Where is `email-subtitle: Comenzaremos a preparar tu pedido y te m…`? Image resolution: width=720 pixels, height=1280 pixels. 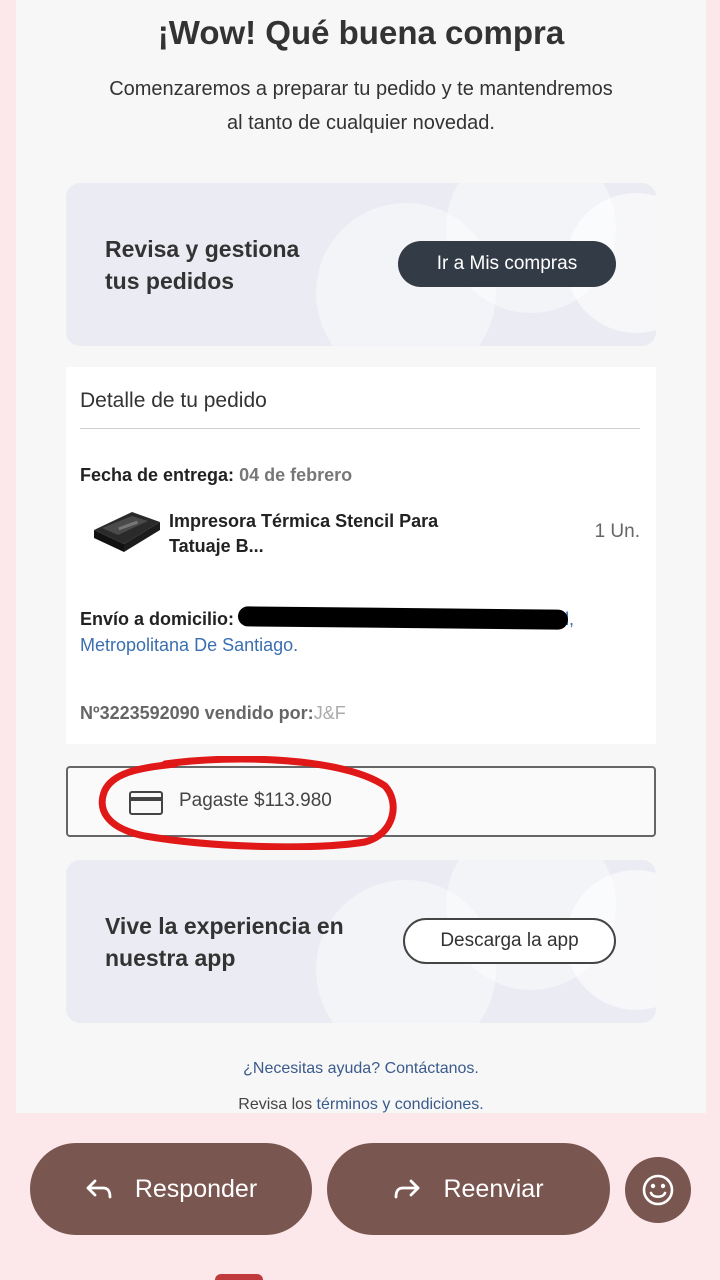
email-subtitle: Comenzaremos a preparar tu pedido y te m… is located at coordinates (361, 106).